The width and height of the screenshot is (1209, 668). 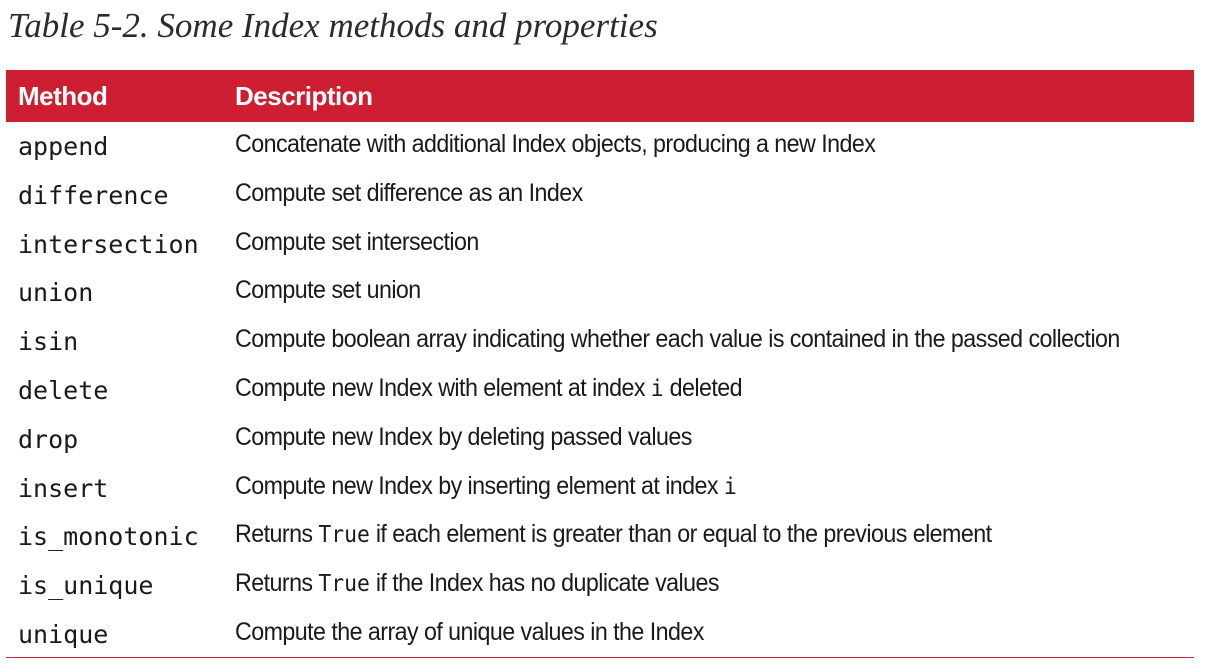 What do you see at coordinates (600, 292) in the screenshot?
I see `table-row: union Compute set union` at bounding box center [600, 292].